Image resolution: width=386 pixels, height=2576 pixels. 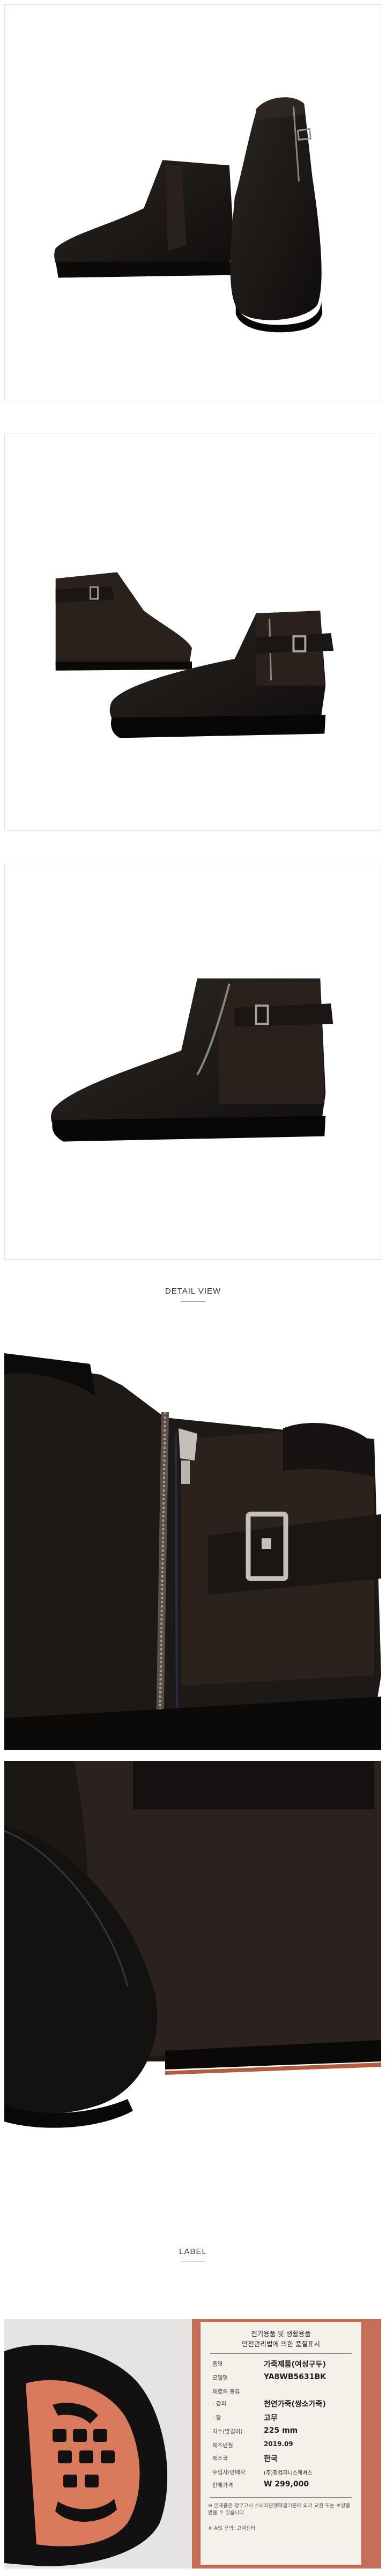 I want to click on label-tag-key: 모델명, so click(x=220, y=2378).